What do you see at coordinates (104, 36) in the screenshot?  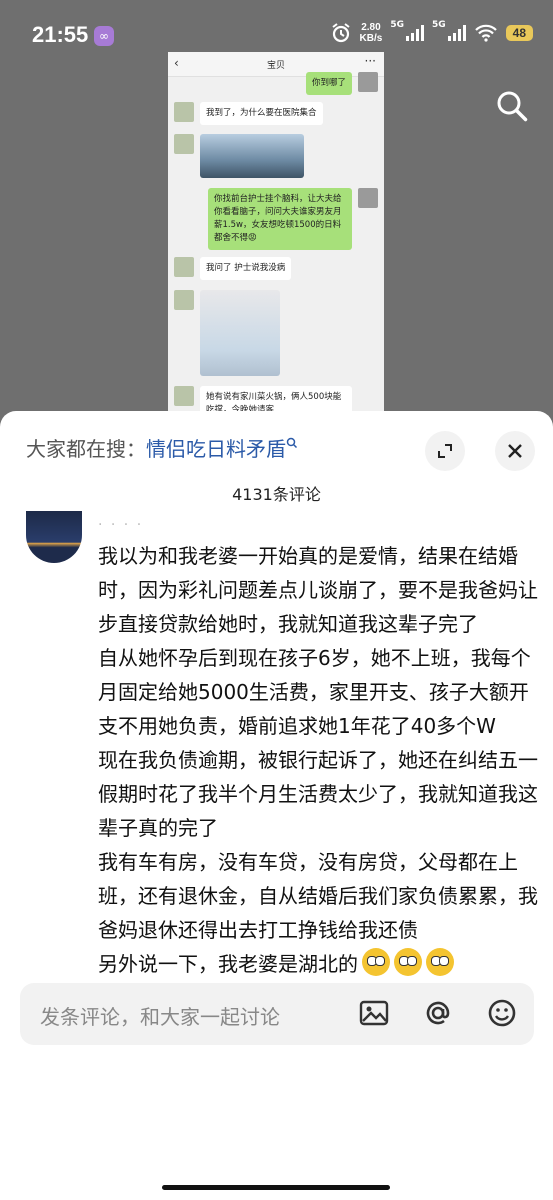 I see `app-notification-icon: ∞` at bounding box center [104, 36].